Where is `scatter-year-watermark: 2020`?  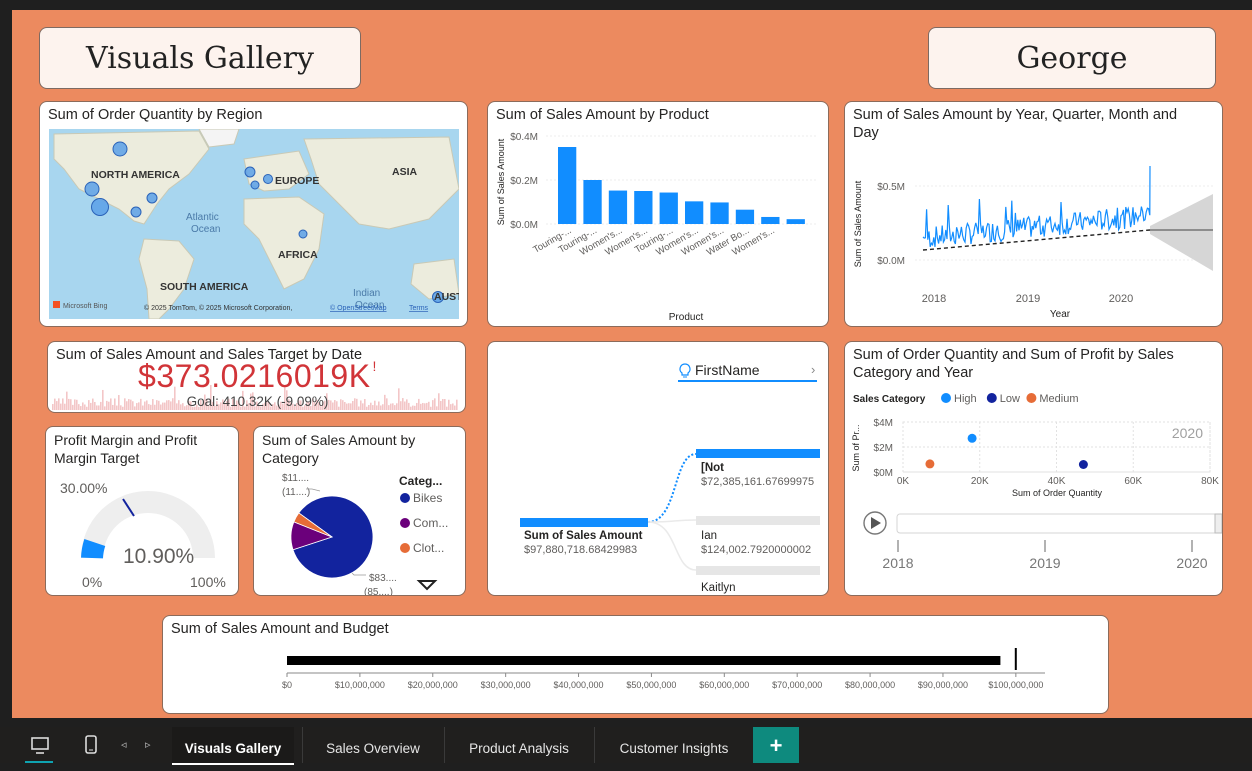 scatter-year-watermark: 2020 is located at coordinates (1187, 433).